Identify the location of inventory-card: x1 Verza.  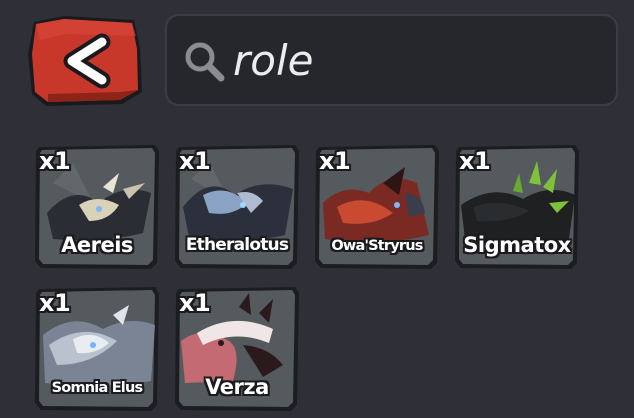
(237, 349).